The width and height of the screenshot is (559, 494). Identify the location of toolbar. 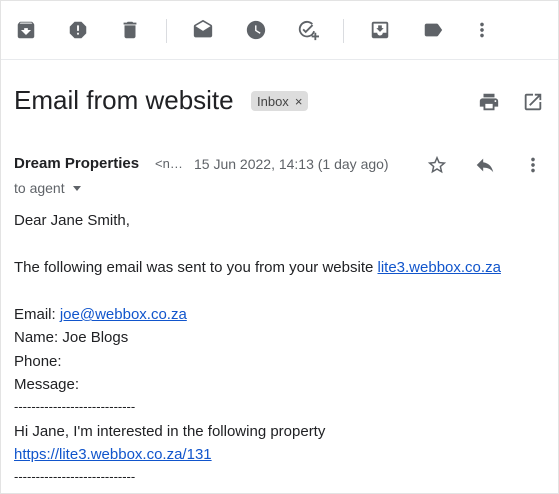
(279, 30).